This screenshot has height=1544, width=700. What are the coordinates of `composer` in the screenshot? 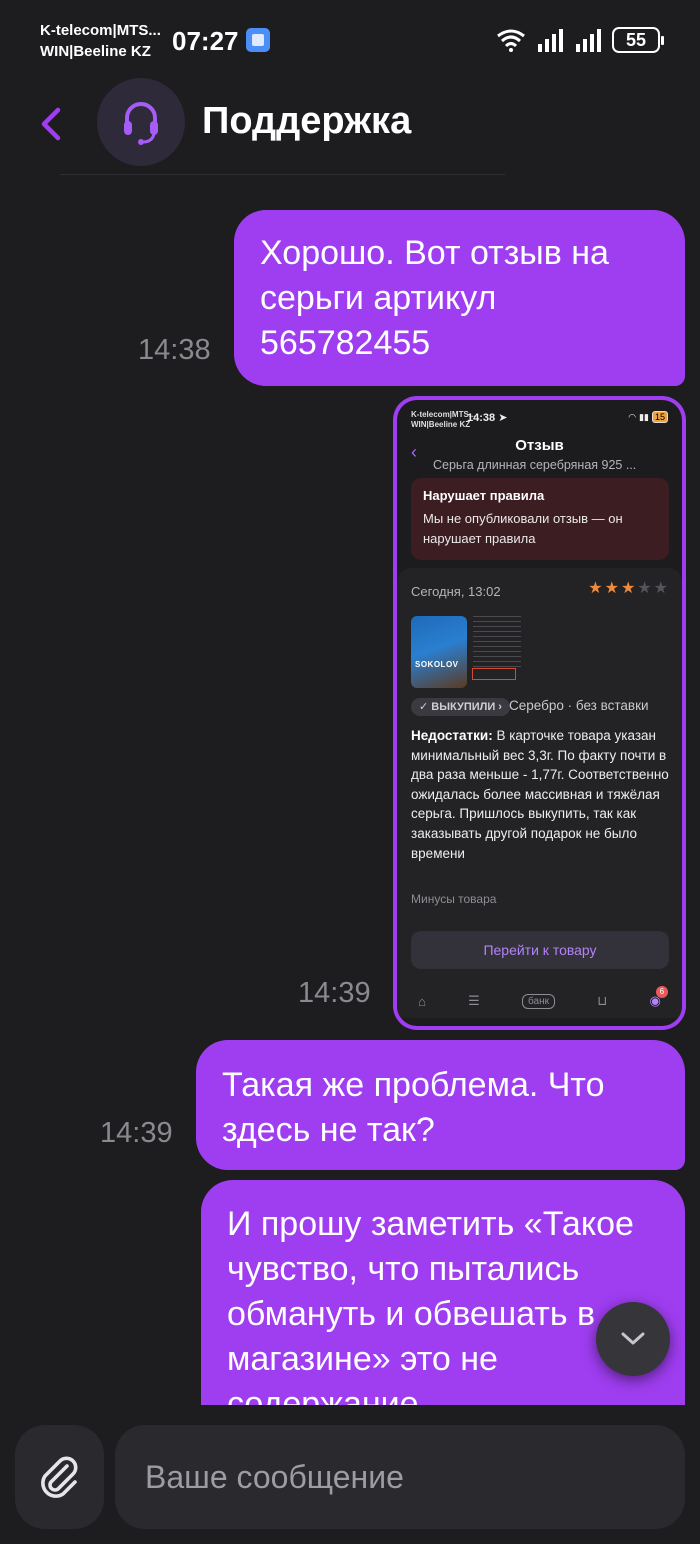 It's located at (350, 1474).